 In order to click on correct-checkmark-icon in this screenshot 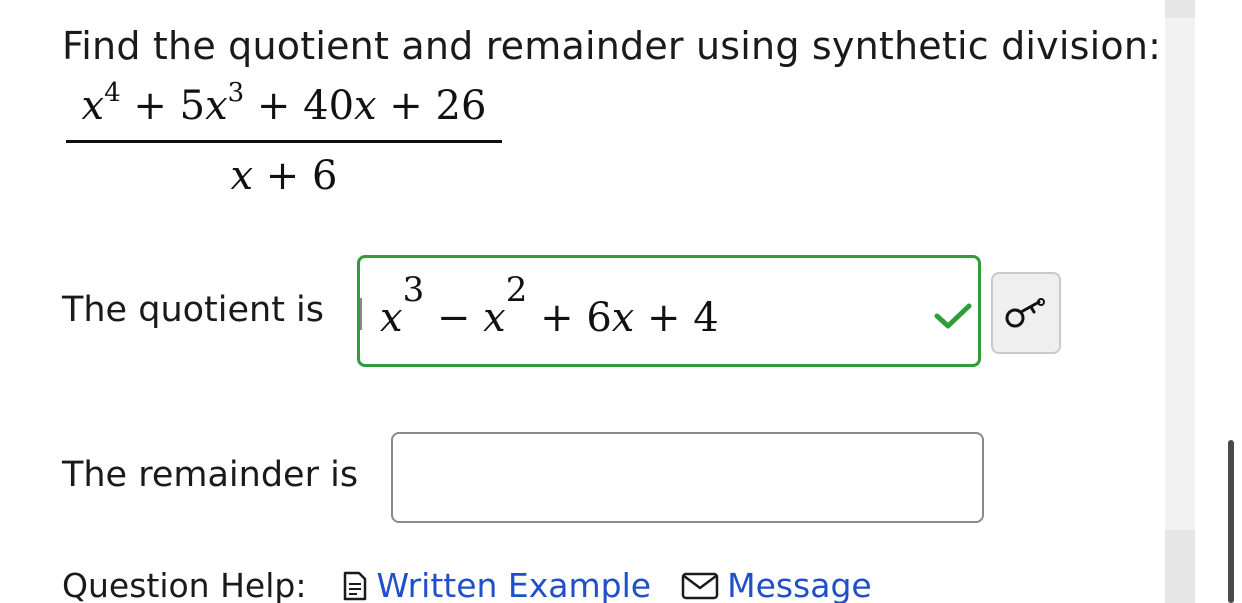, I will do `click(953, 316)`.